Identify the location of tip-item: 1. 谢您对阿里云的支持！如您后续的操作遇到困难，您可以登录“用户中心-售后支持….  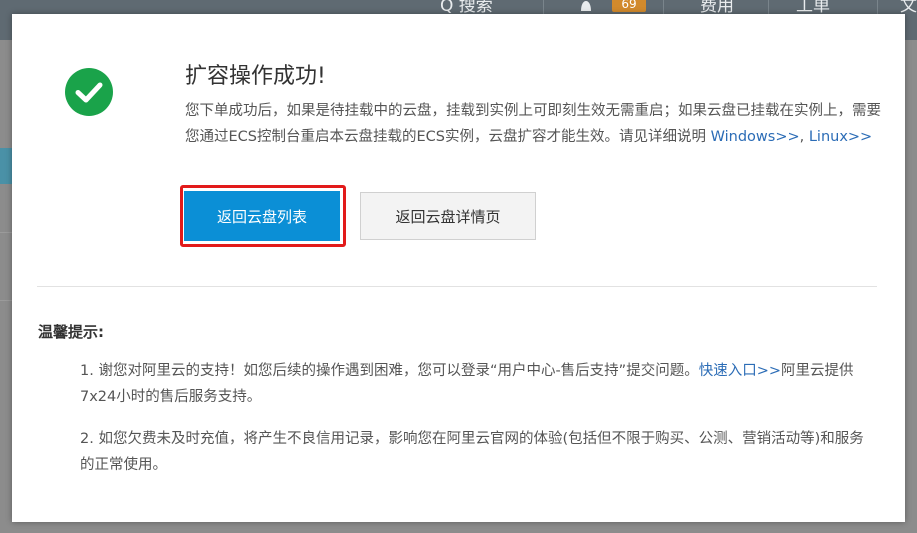
(475, 384).